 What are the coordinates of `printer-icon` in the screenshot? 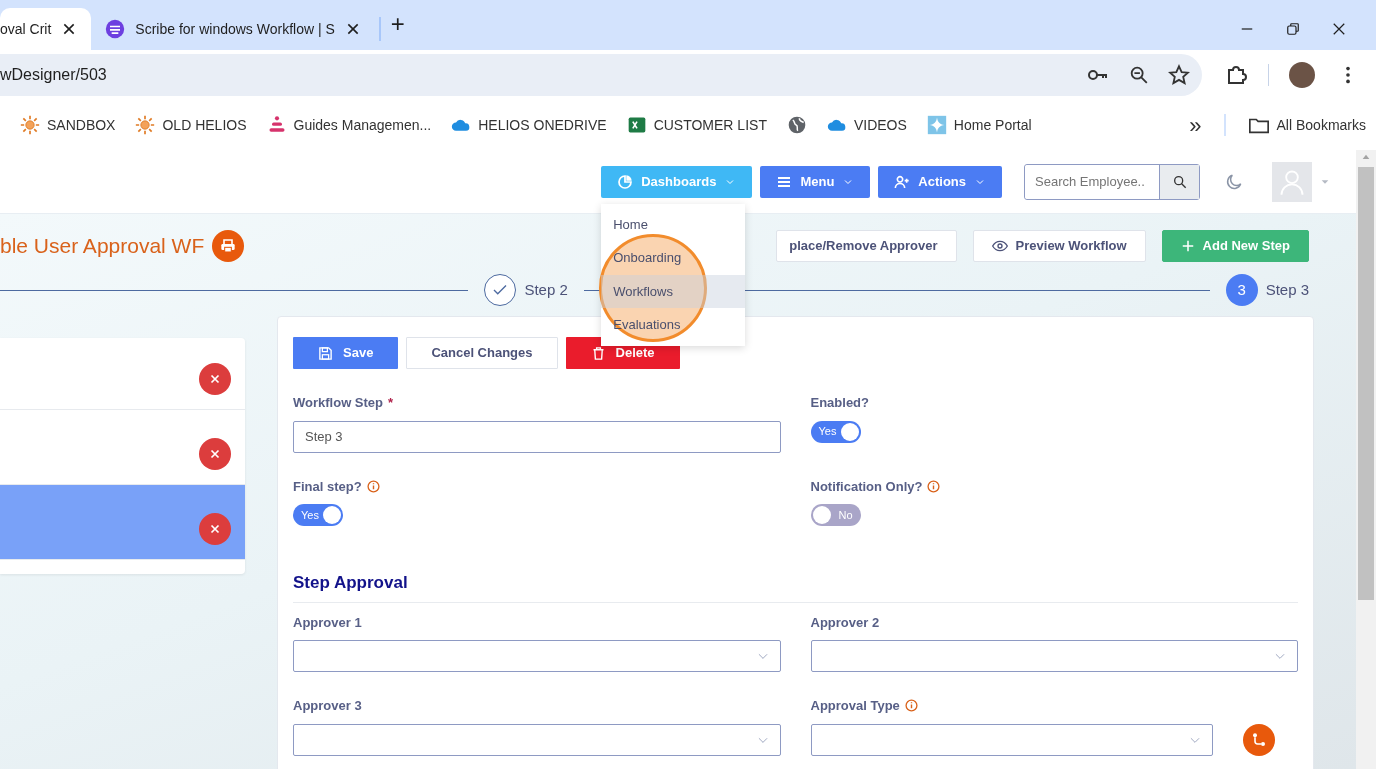 It's located at (228, 246).